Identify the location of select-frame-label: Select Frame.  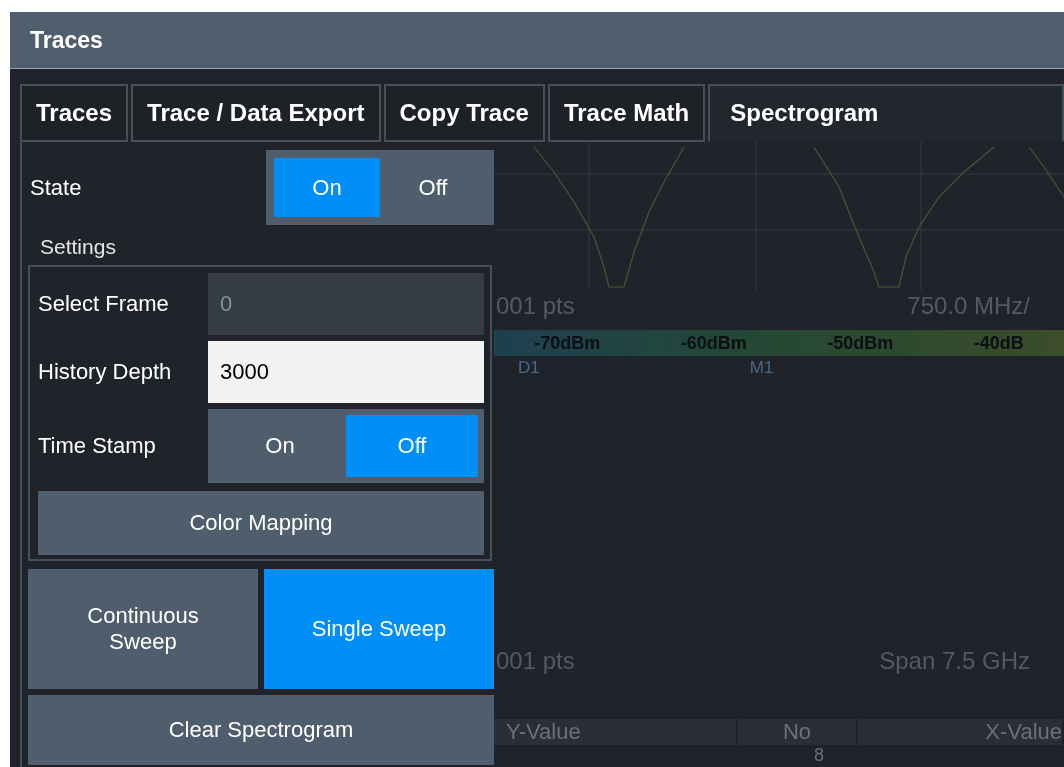
(103, 304).